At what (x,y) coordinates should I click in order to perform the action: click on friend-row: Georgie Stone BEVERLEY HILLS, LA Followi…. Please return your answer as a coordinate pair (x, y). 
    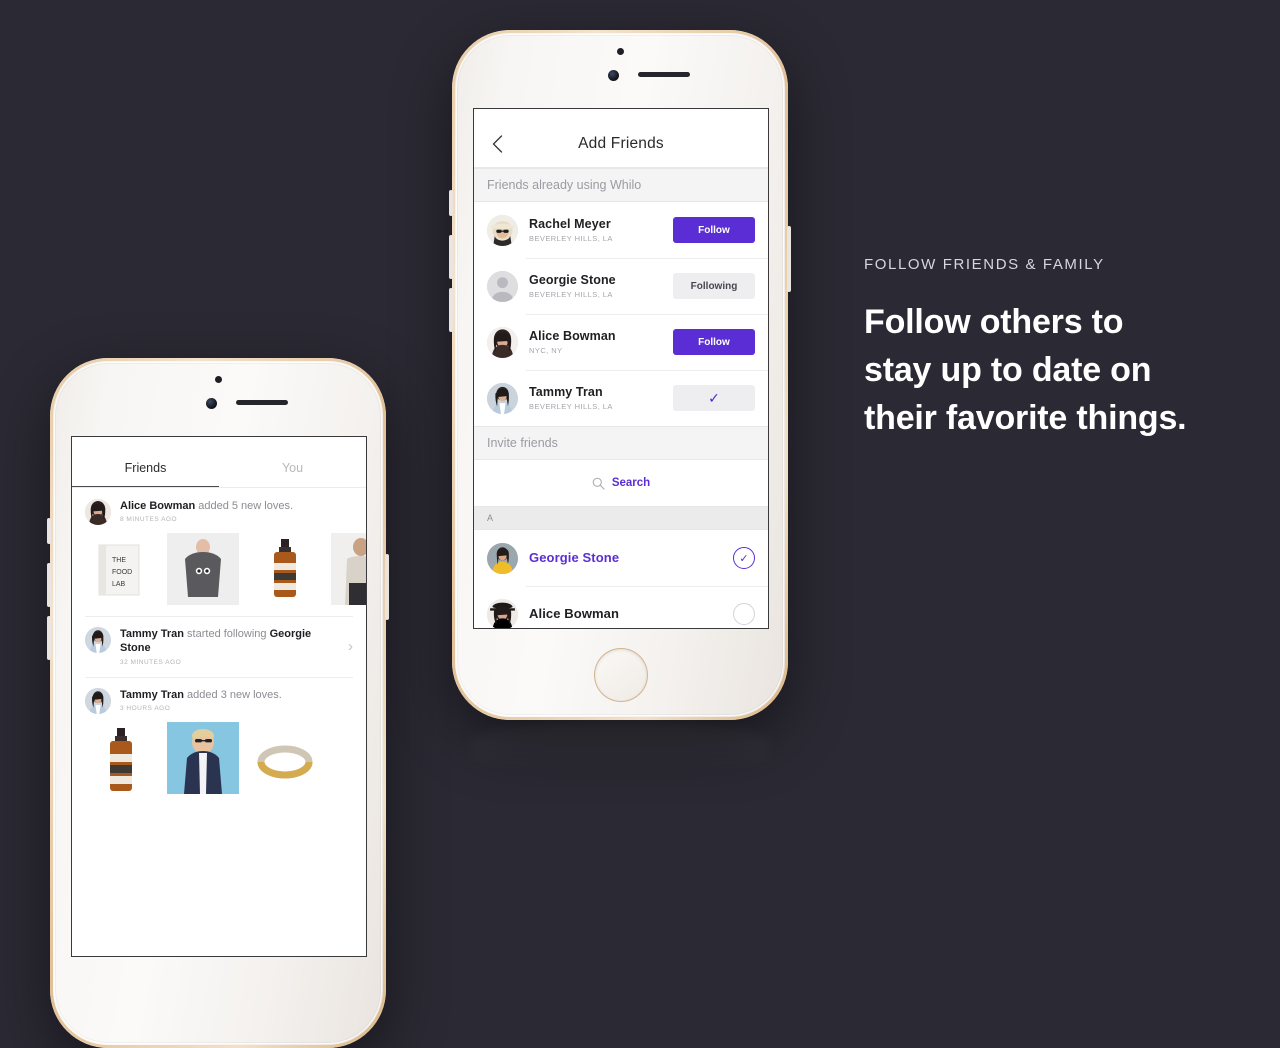
    Looking at the image, I should click on (621, 286).